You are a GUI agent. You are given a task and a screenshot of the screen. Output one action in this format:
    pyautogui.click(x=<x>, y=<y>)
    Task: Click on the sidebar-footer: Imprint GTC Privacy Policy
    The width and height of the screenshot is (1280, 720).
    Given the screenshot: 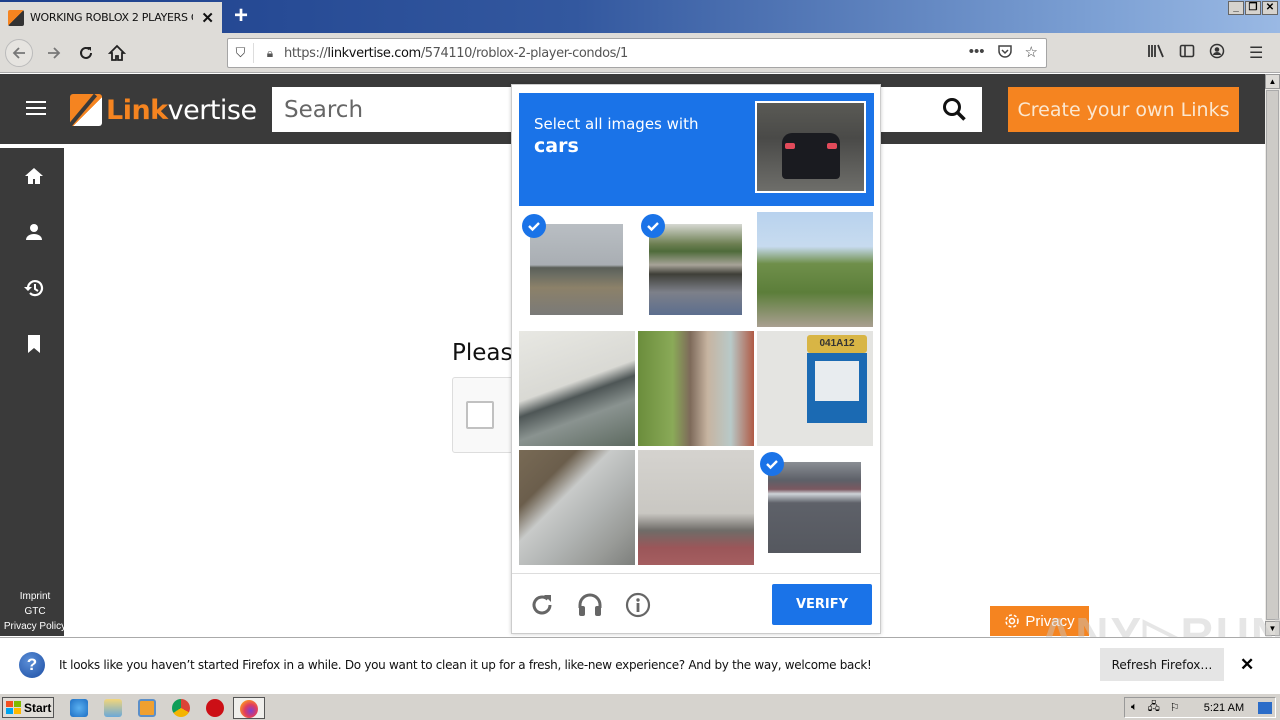 What is the action you would take?
    pyautogui.click(x=35, y=611)
    